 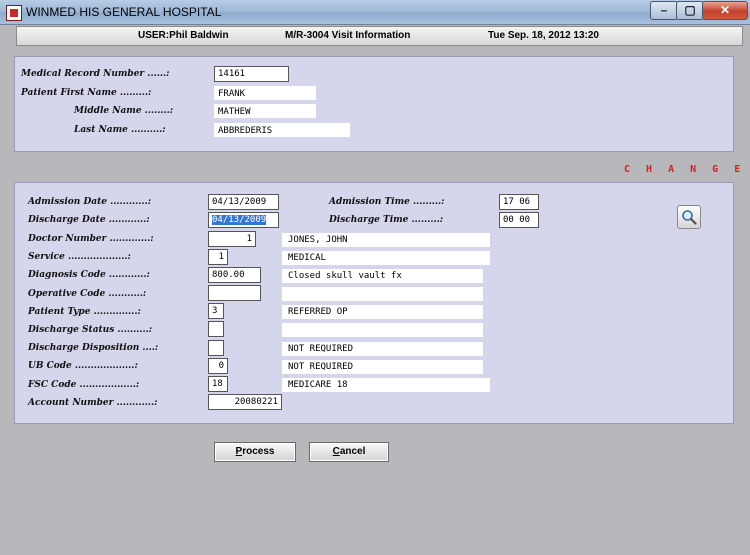 What do you see at coordinates (89, 275) in the screenshot?
I see `diagnosis-label: Diagnosis Code ............:` at bounding box center [89, 275].